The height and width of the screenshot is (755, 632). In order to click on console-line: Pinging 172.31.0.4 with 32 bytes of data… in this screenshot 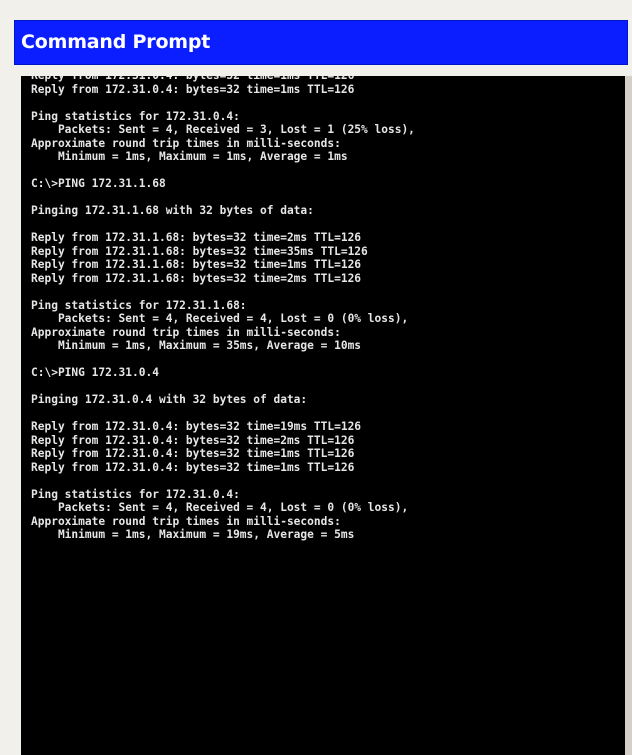, I will do `click(169, 399)`.